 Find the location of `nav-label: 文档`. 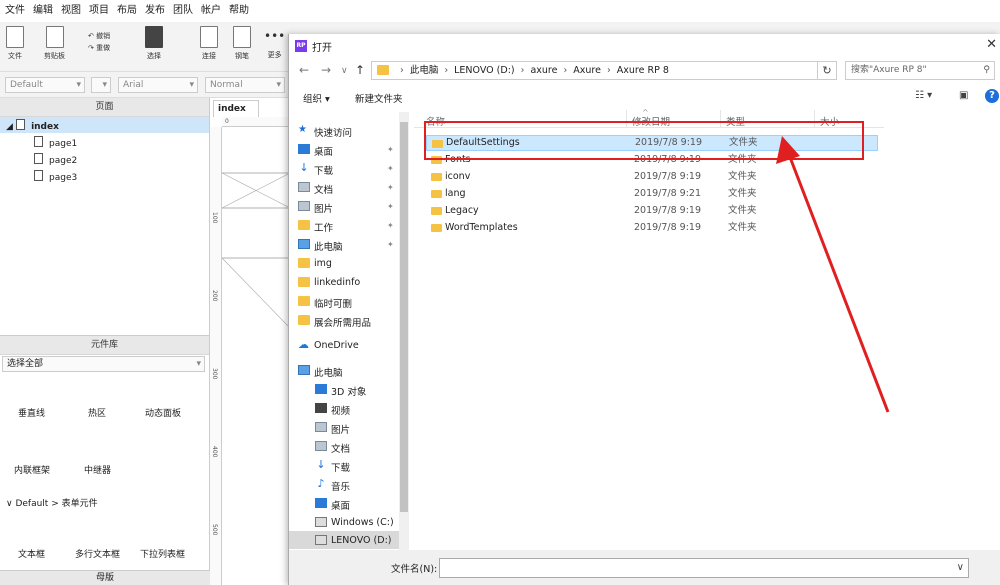

nav-label: 文档 is located at coordinates (341, 449).